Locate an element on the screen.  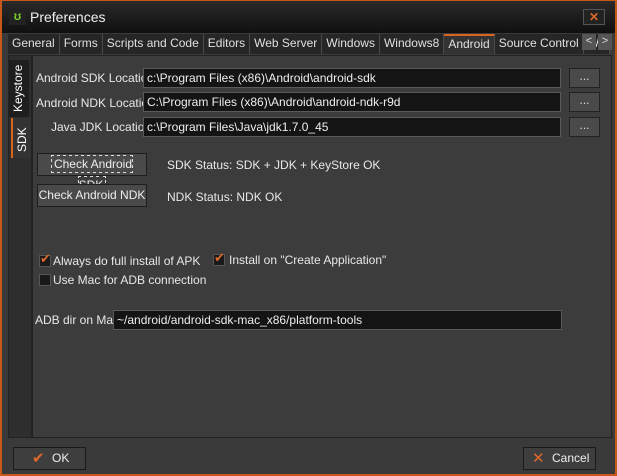
install-on-create-checkbox is located at coordinates (219, 258).